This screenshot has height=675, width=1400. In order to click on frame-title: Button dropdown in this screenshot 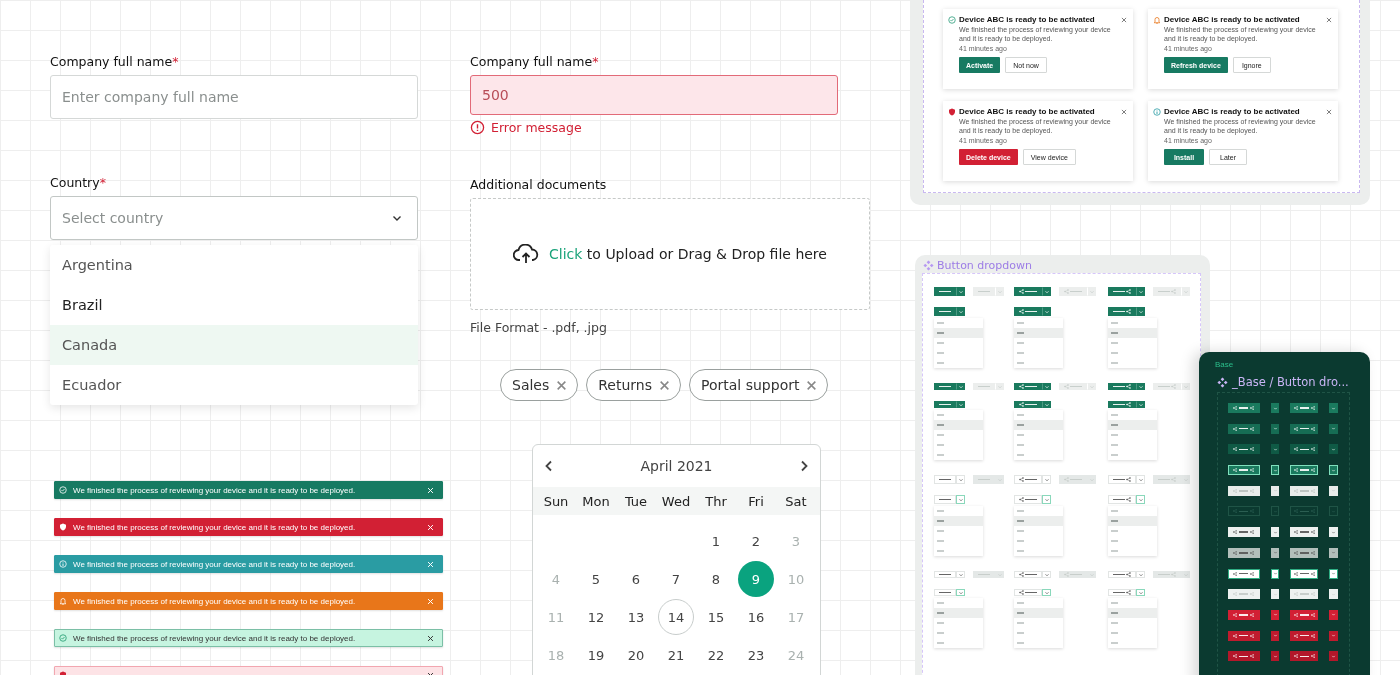, I will do `click(984, 265)`.